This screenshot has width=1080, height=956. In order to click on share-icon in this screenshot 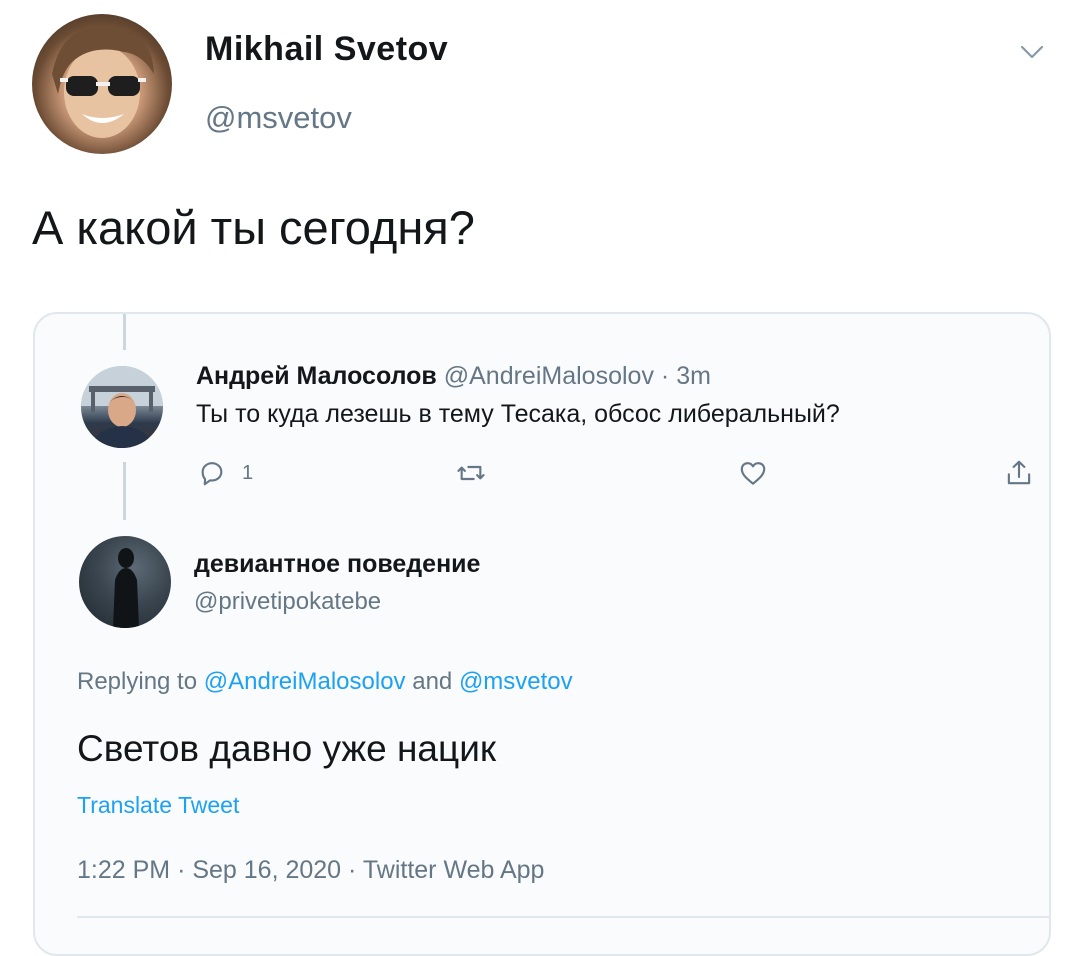, I will do `click(1019, 472)`.